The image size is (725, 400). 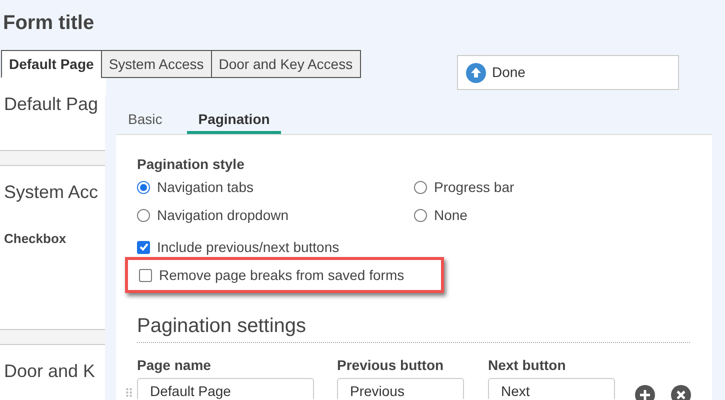 What do you see at coordinates (568, 72) in the screenshot?
I see `done-button: Done` at bounding box center [568, 72].